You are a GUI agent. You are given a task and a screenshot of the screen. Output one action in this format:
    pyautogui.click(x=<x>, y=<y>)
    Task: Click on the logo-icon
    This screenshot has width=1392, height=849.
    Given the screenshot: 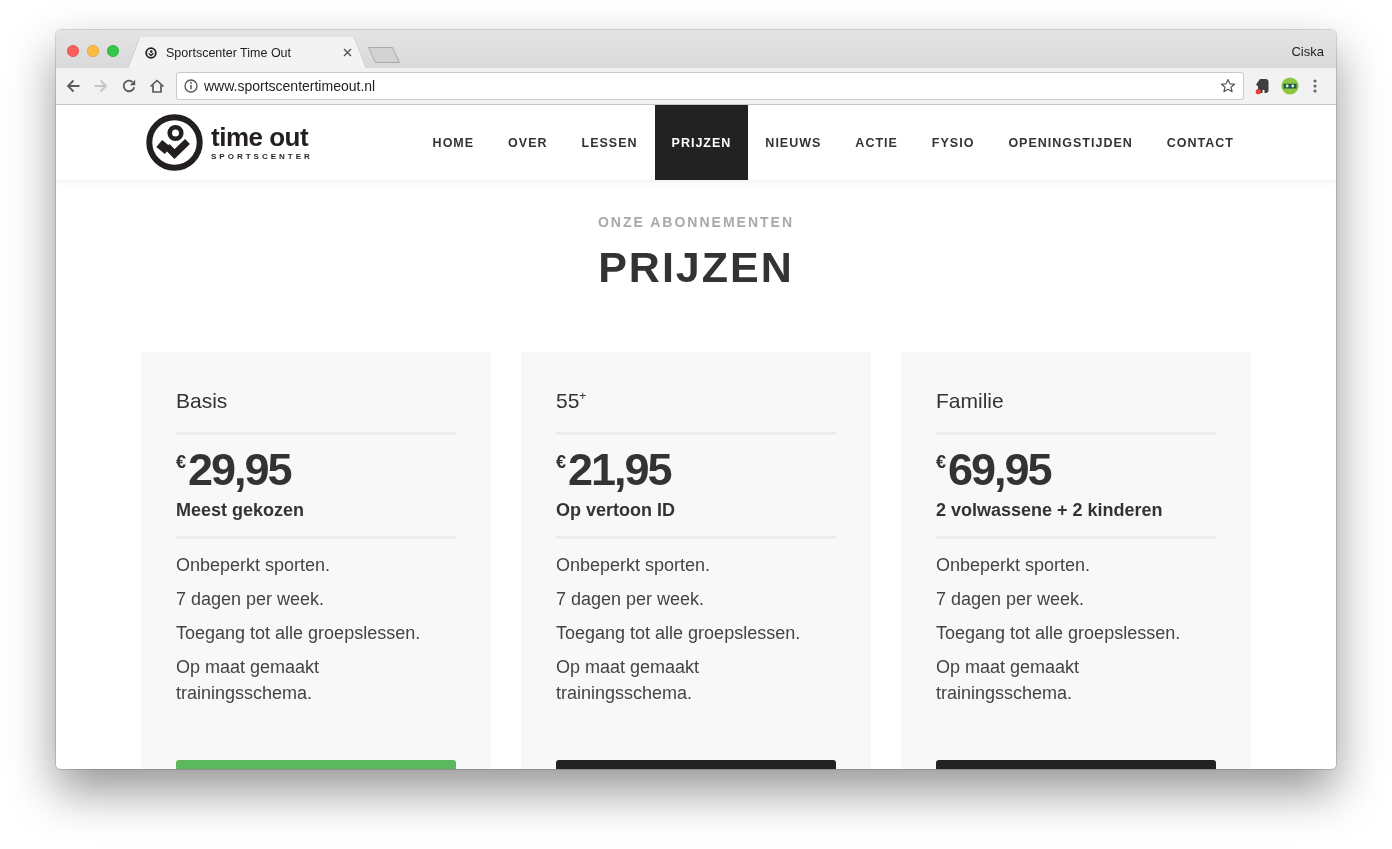 What is the action you would take?
    pyautogui.click(x=174, y=142)
    